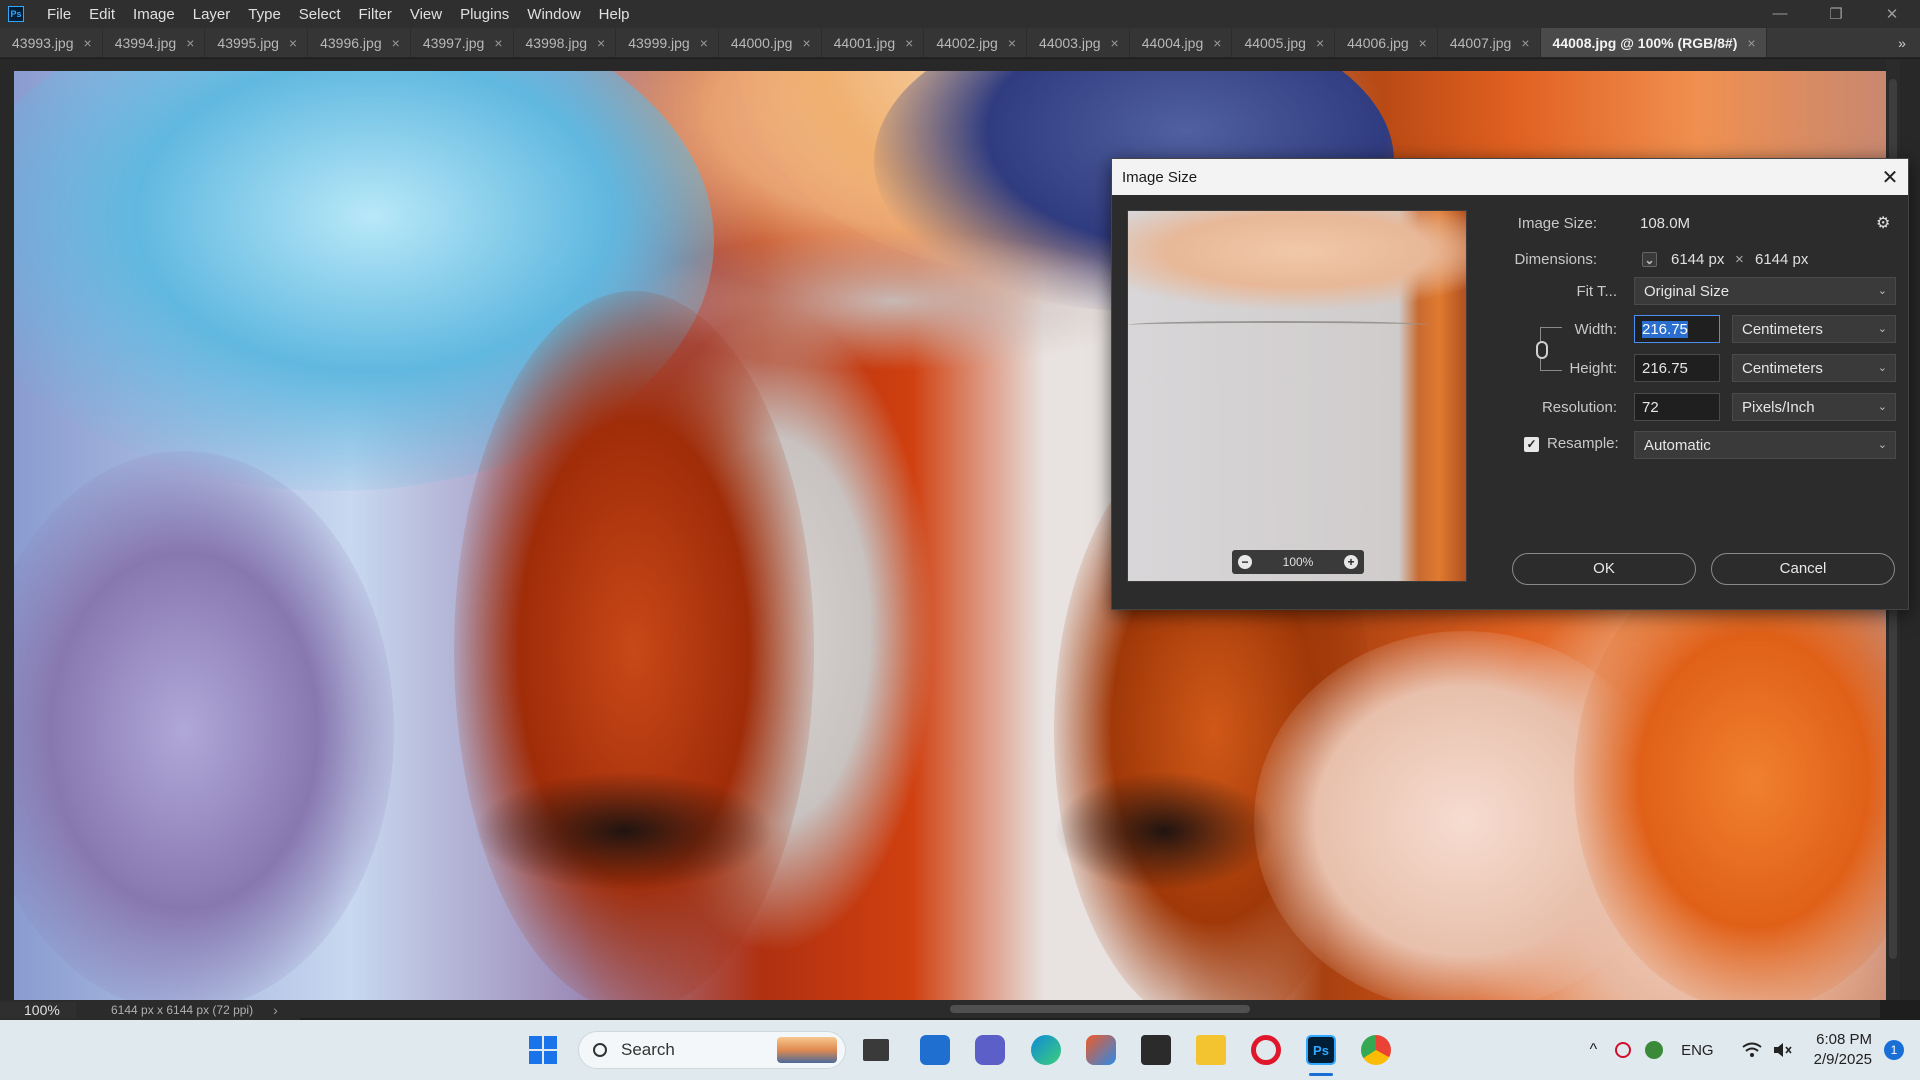 Image resolution: width=1920 pixels, height=1080 pixels. What do you see at coordinates (102, 14) in the screenshot?
I see `menu-edit: Edit` at bounding box center [102, 14].